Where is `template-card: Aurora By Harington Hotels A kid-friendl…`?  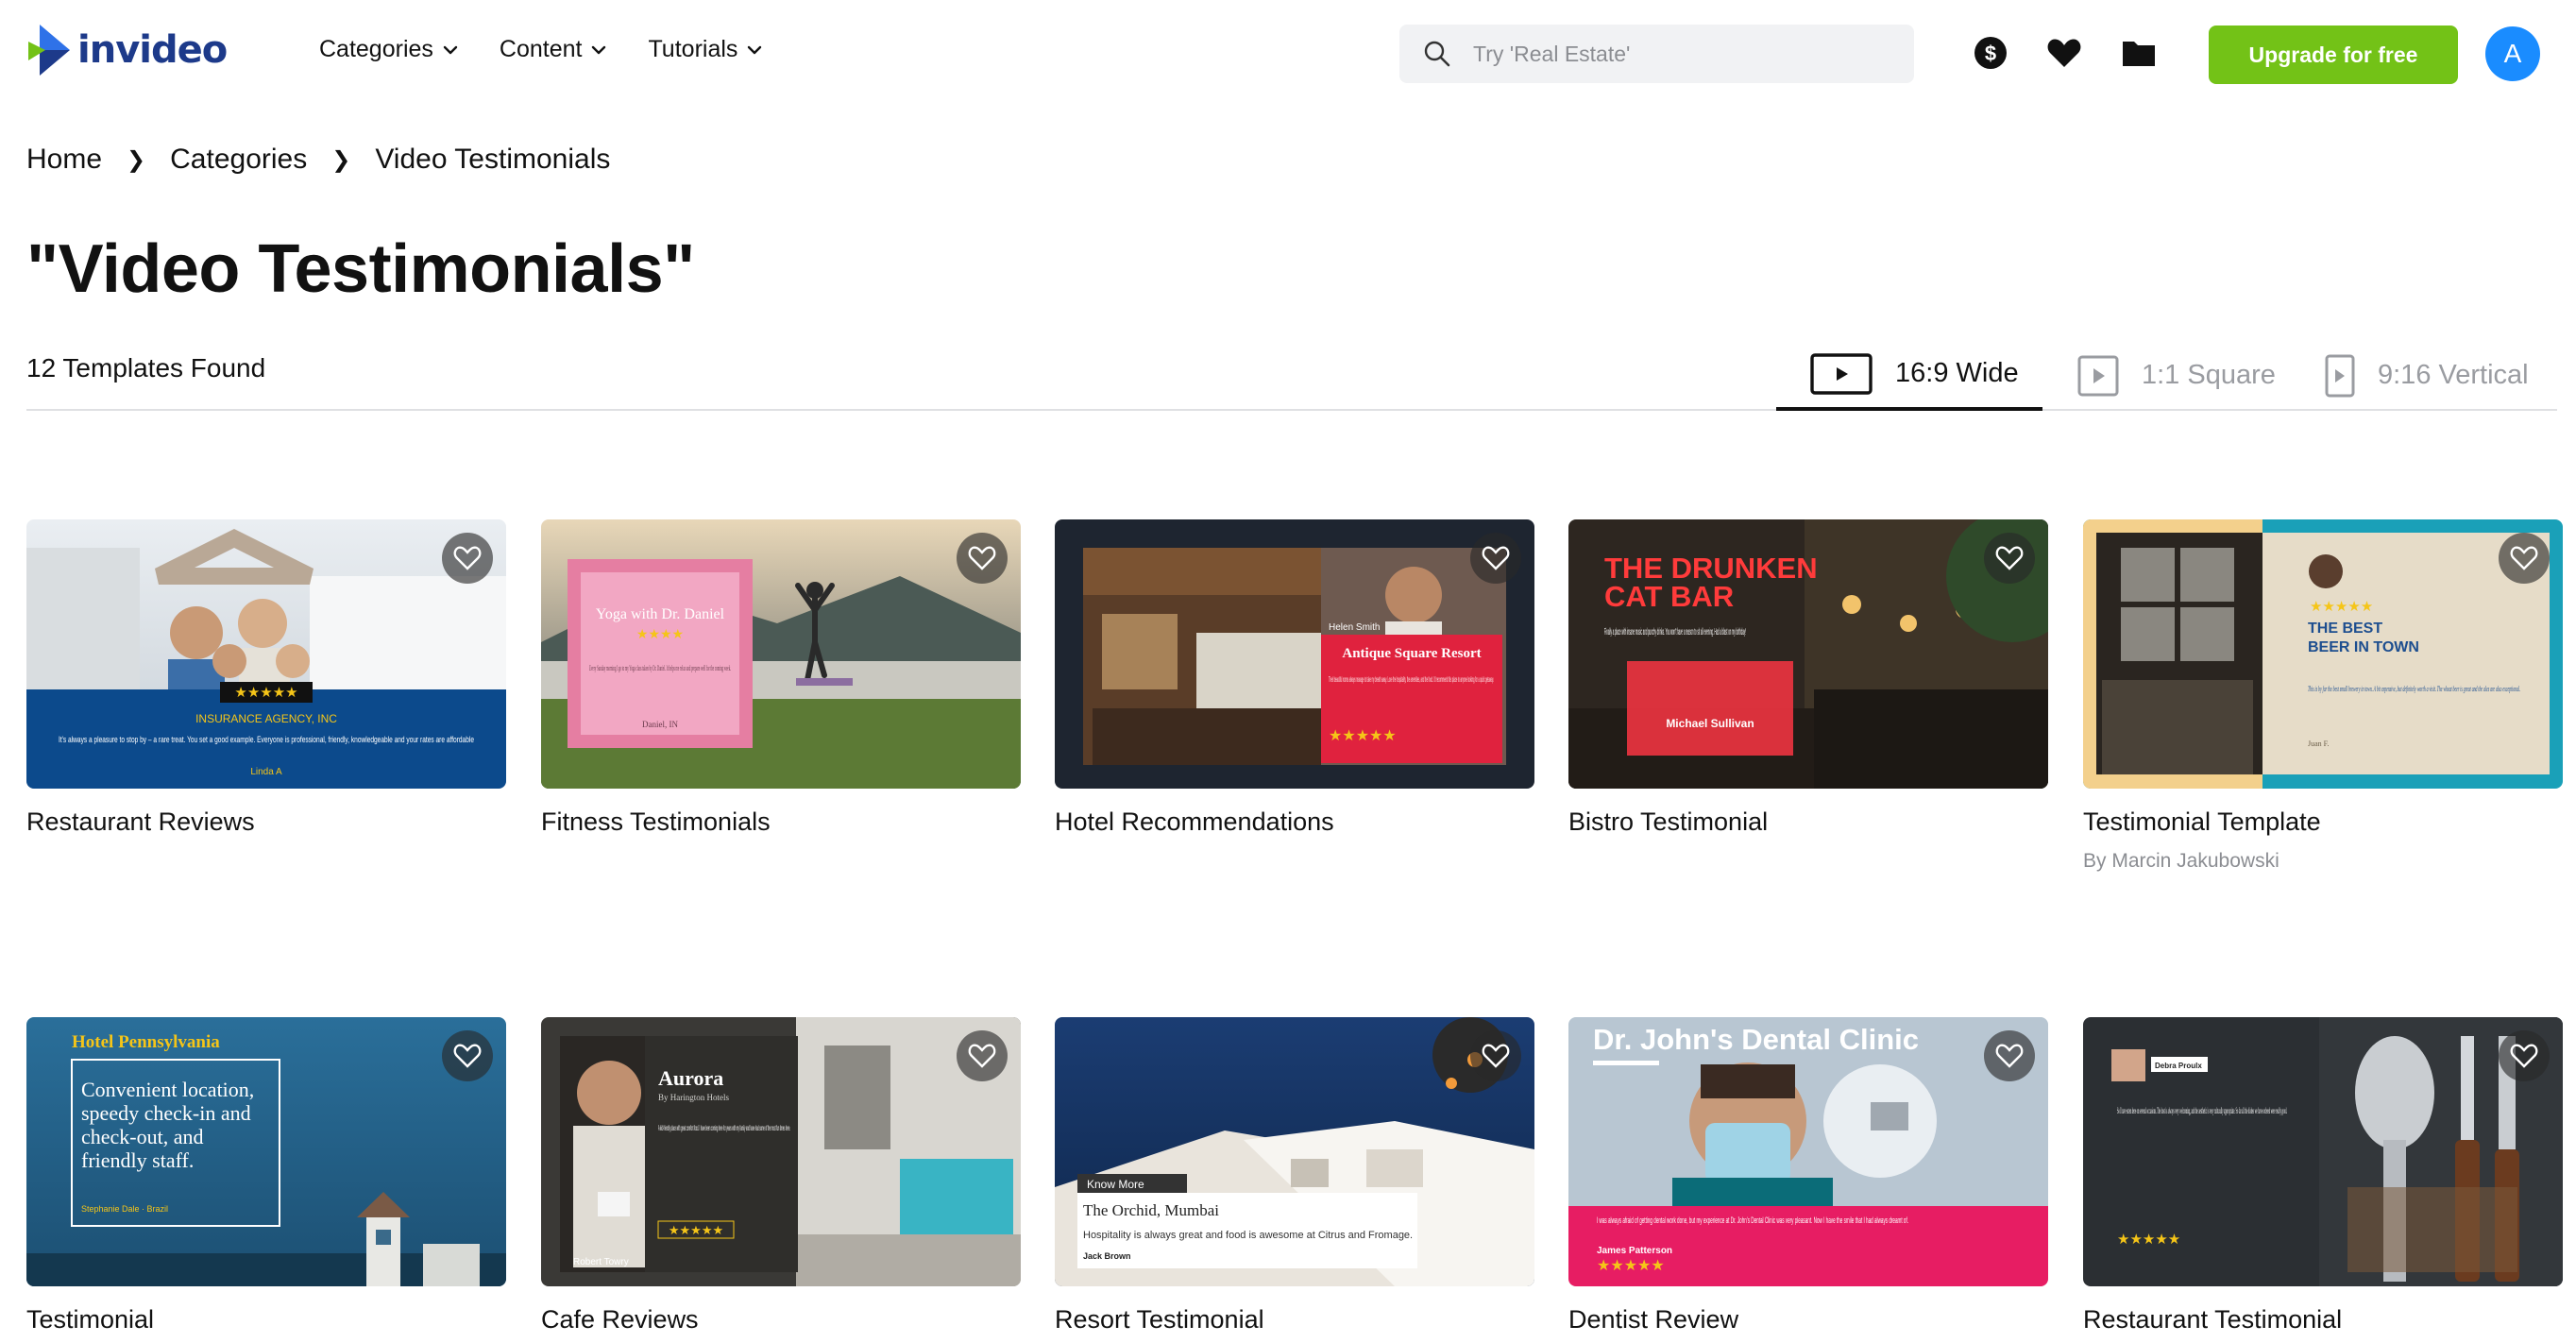 template-card: Aurora By Harington Hotels A kid-friendl… is located at coordinates (781, 1175).